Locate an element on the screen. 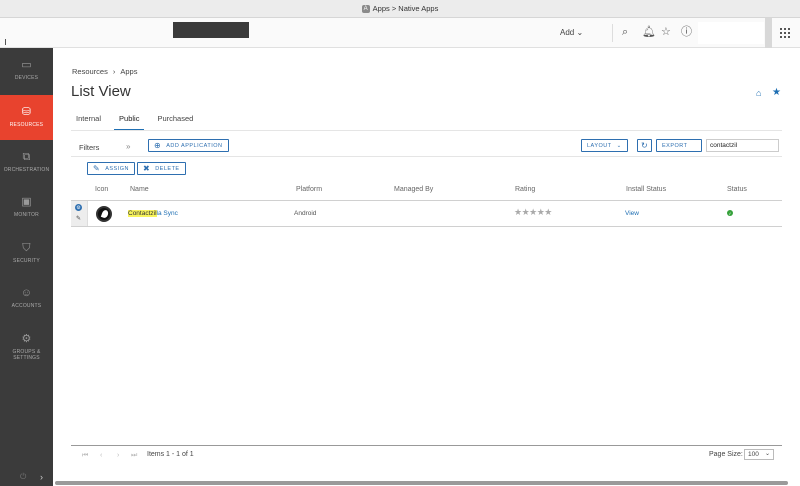 The image size is (800, 486). bell-icon: 🔔︎ is located at coordinates (649, 32).